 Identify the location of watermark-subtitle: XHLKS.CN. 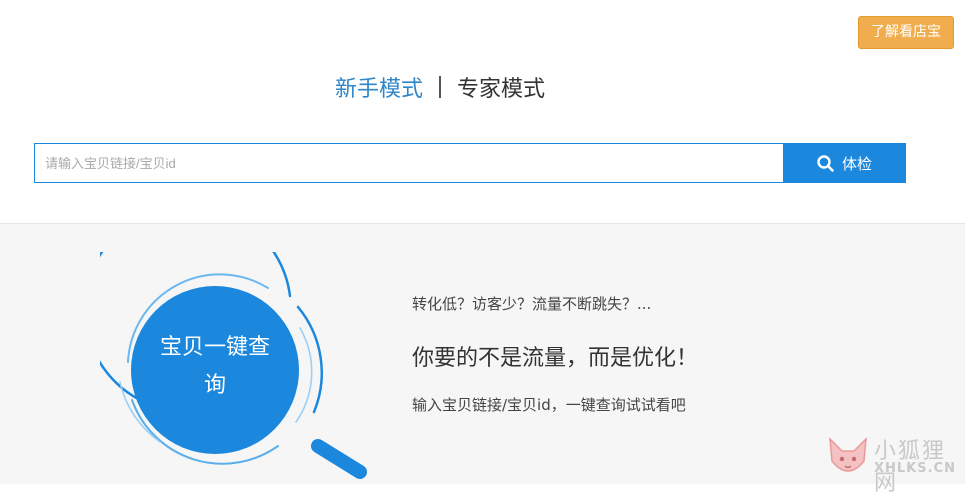
(915, 468).